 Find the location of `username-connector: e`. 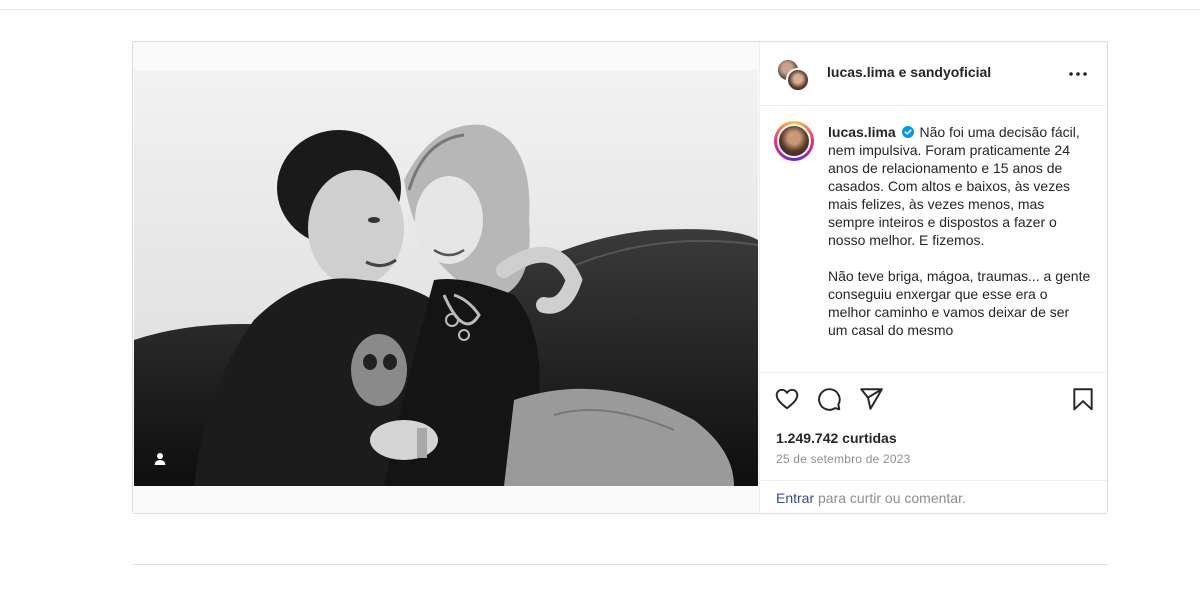

username-connector: e is located at coordinates (902, 72).